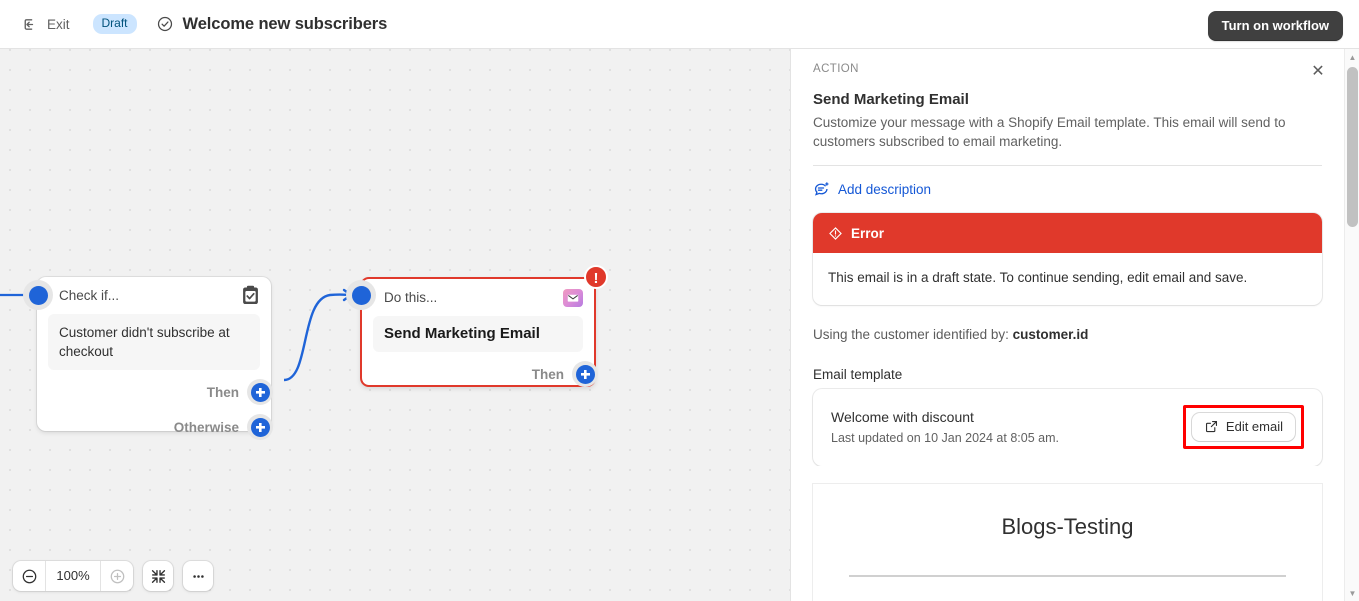 This screenshot has height=601, width=1359. What do you see at coordinates (1067, 542) in the screenshot?
I see `email-preview: Blogs-Testing` at bounding box center [1067, 542].